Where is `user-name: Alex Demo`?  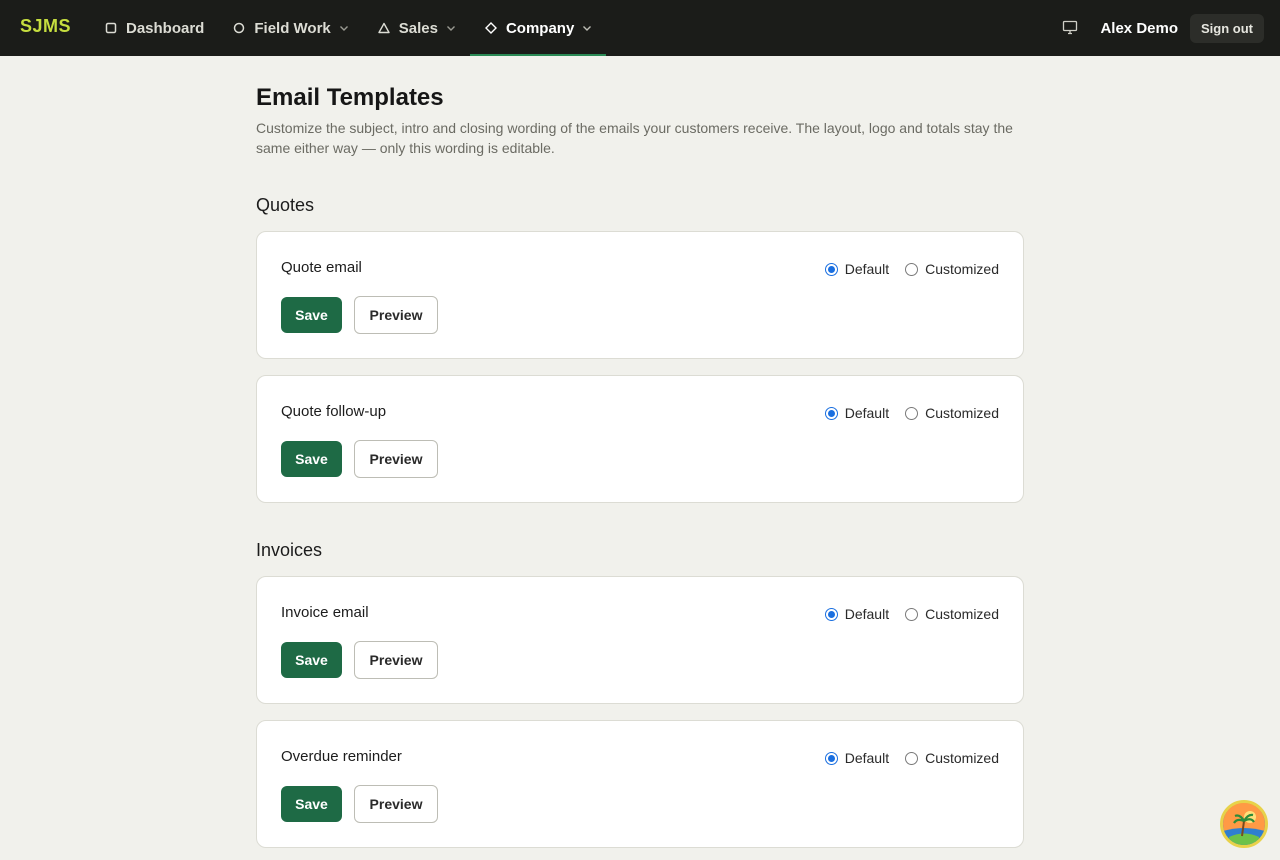 user-name: Alex Demo is located at coordinates (1139, 28).